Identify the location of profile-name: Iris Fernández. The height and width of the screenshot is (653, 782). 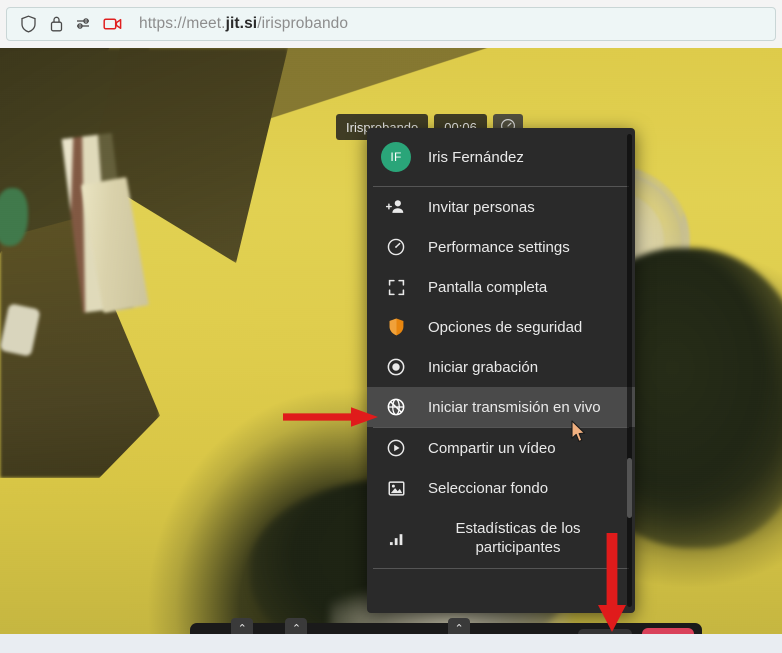
(476, 157).